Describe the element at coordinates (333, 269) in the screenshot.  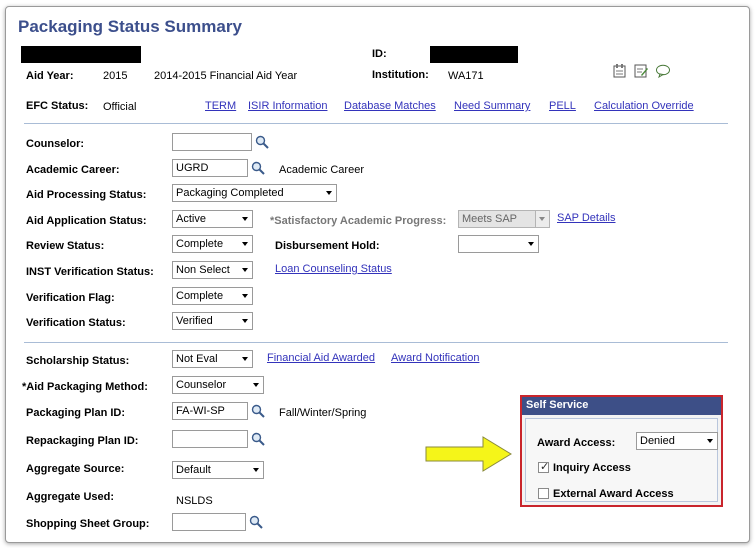
I see `loan-counseling-status-link: Loan Counseling Status` at that location.